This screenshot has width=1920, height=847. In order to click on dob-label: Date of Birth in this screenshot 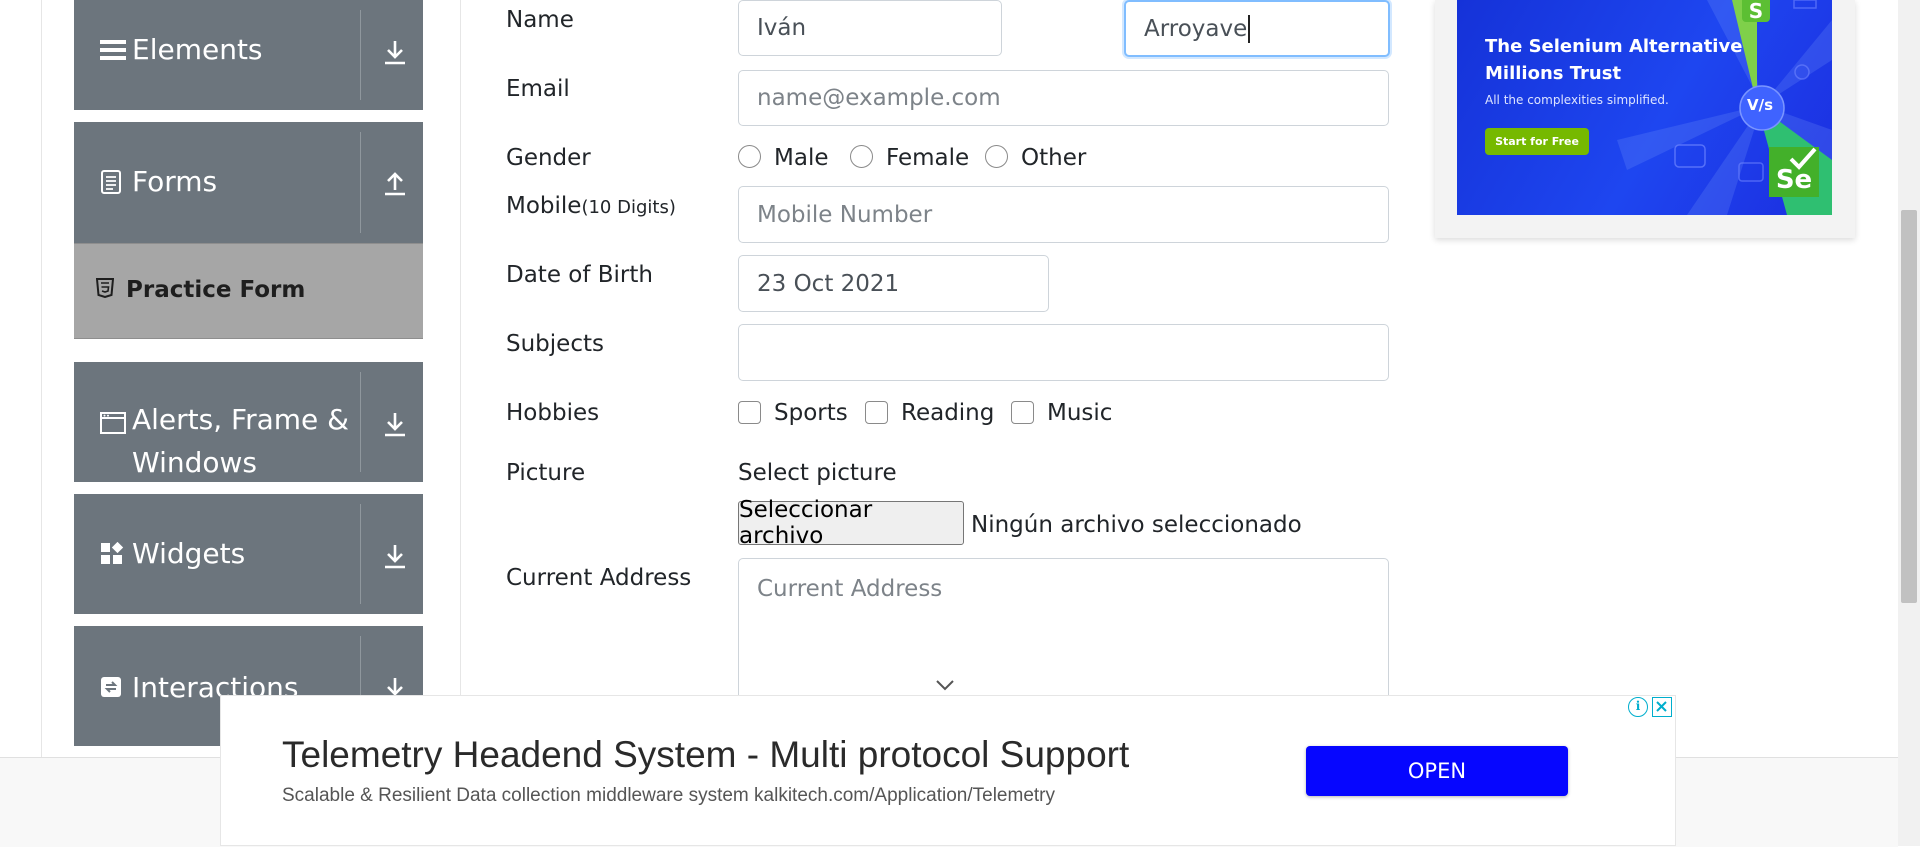, I will do `click(579, 275)`.